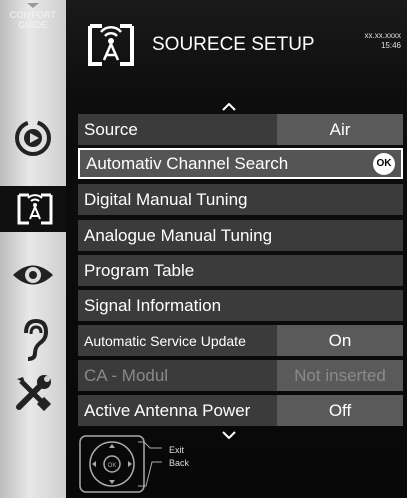 Image resolution: width=407 pixels, height=498 pixels. I want to click on menu-item-value: On, so click(340, 340).